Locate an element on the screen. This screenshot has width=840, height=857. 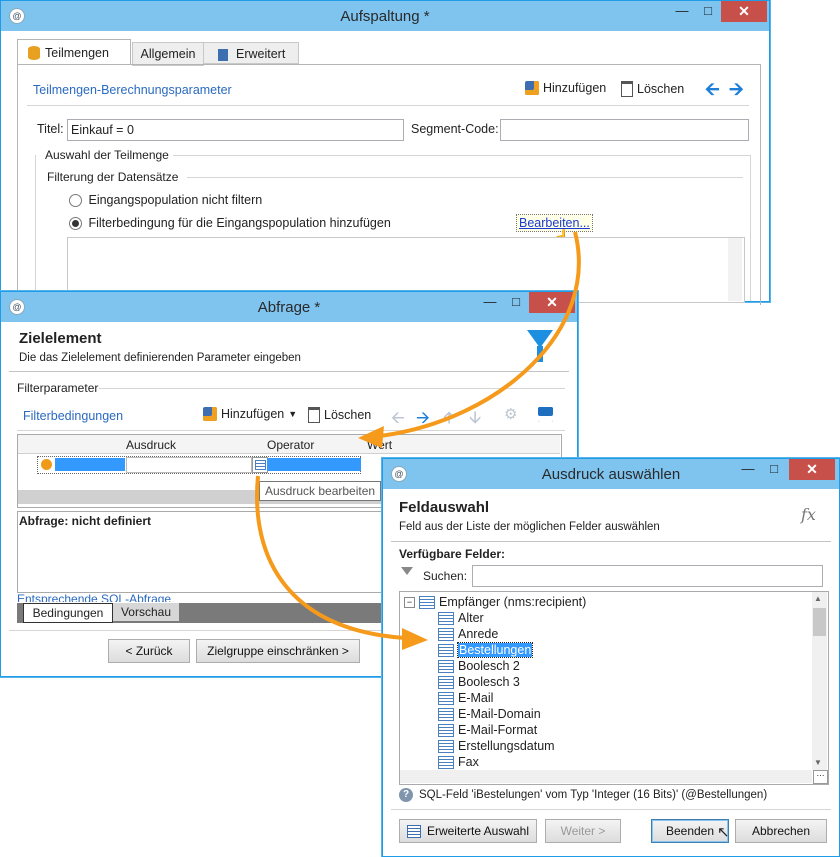
filter-group-label: Filterung der Datensätze is located at coordinates (113, 177).